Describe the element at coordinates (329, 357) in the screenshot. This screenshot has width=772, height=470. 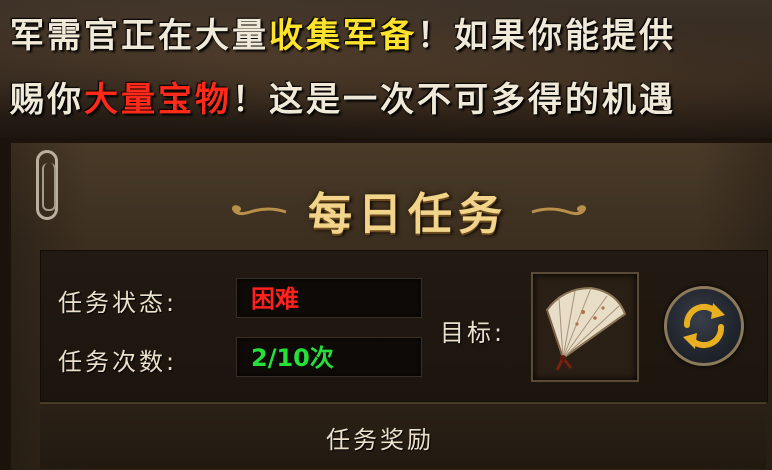
I see `task-count-value: 2/10次` at that location.